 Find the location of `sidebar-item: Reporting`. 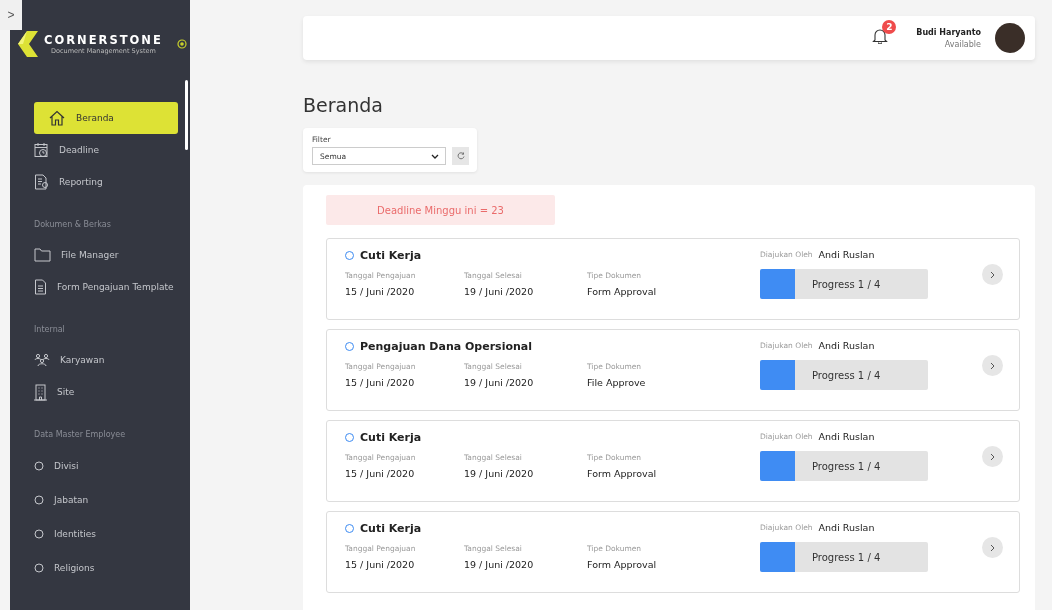

sidebar-item: Reporting is located at coordinates (106, 182).